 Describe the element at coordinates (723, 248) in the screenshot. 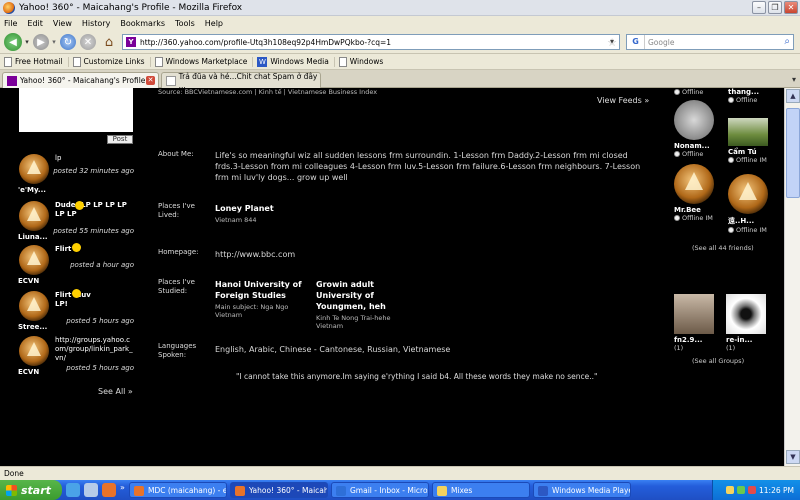

I see `see-all-friends-link: (See all 44 friends)` at that location.